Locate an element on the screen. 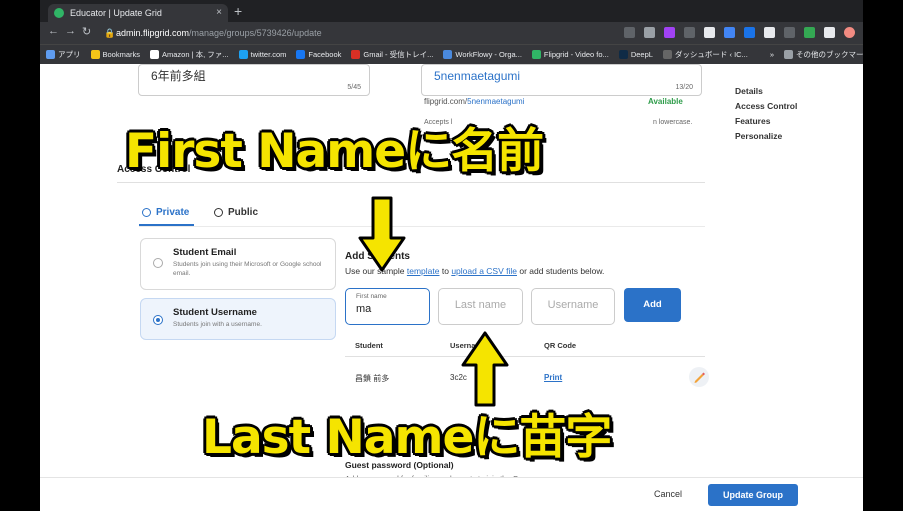  bookmark-item: » is located at coordinates (766, 54).